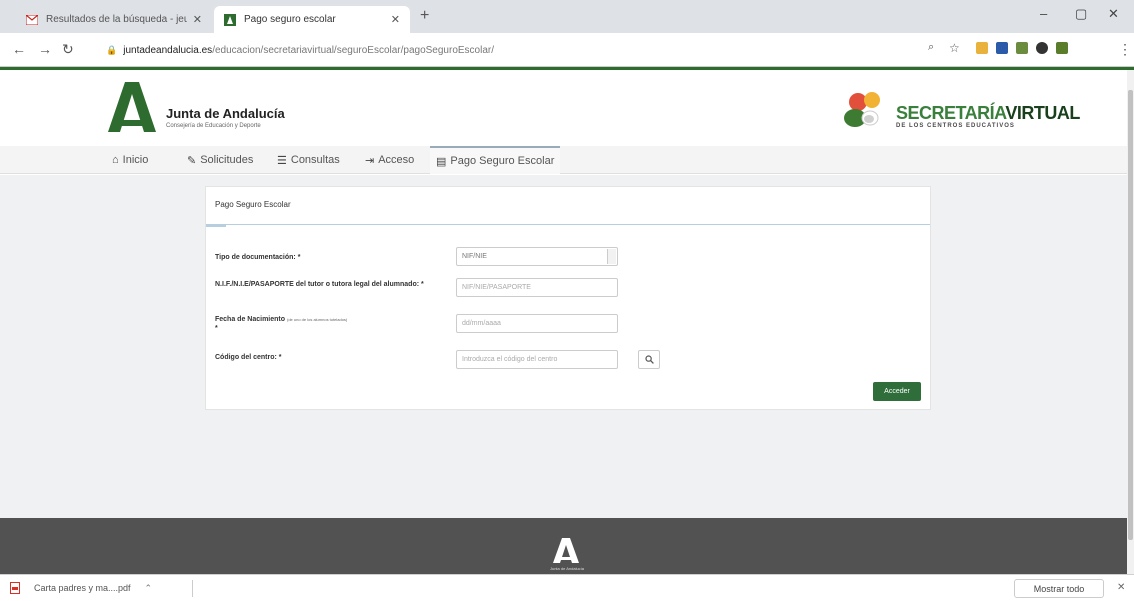  What do you see at coordinates (32, 20) in the screenshot?
I see `gmail-icon` at bounding box center [32, 20].